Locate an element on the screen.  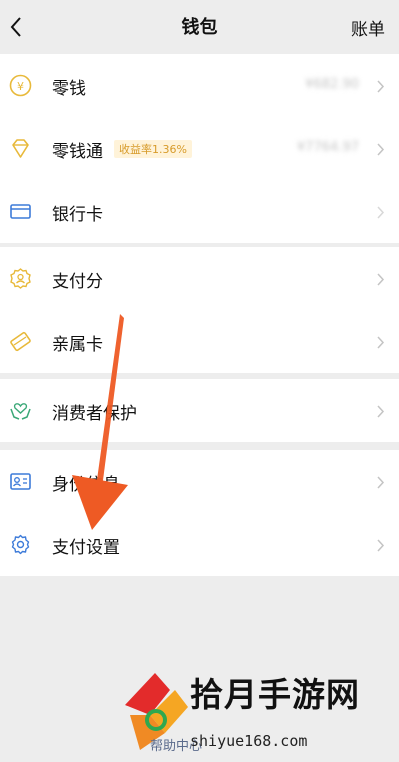
hands-heart-icon is located at coordinates (20, 411).